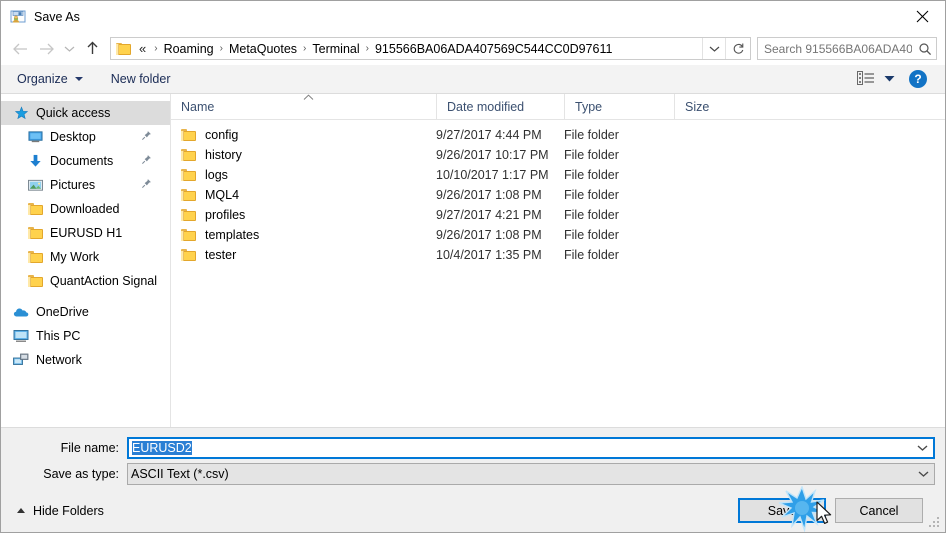 Image resolution: width=946 pixels, height=535 pixels. What do you see at coordinates (303, 215) in the screenshot?
I see `file-name-cell: profiles` at bounding box center [303, 215].